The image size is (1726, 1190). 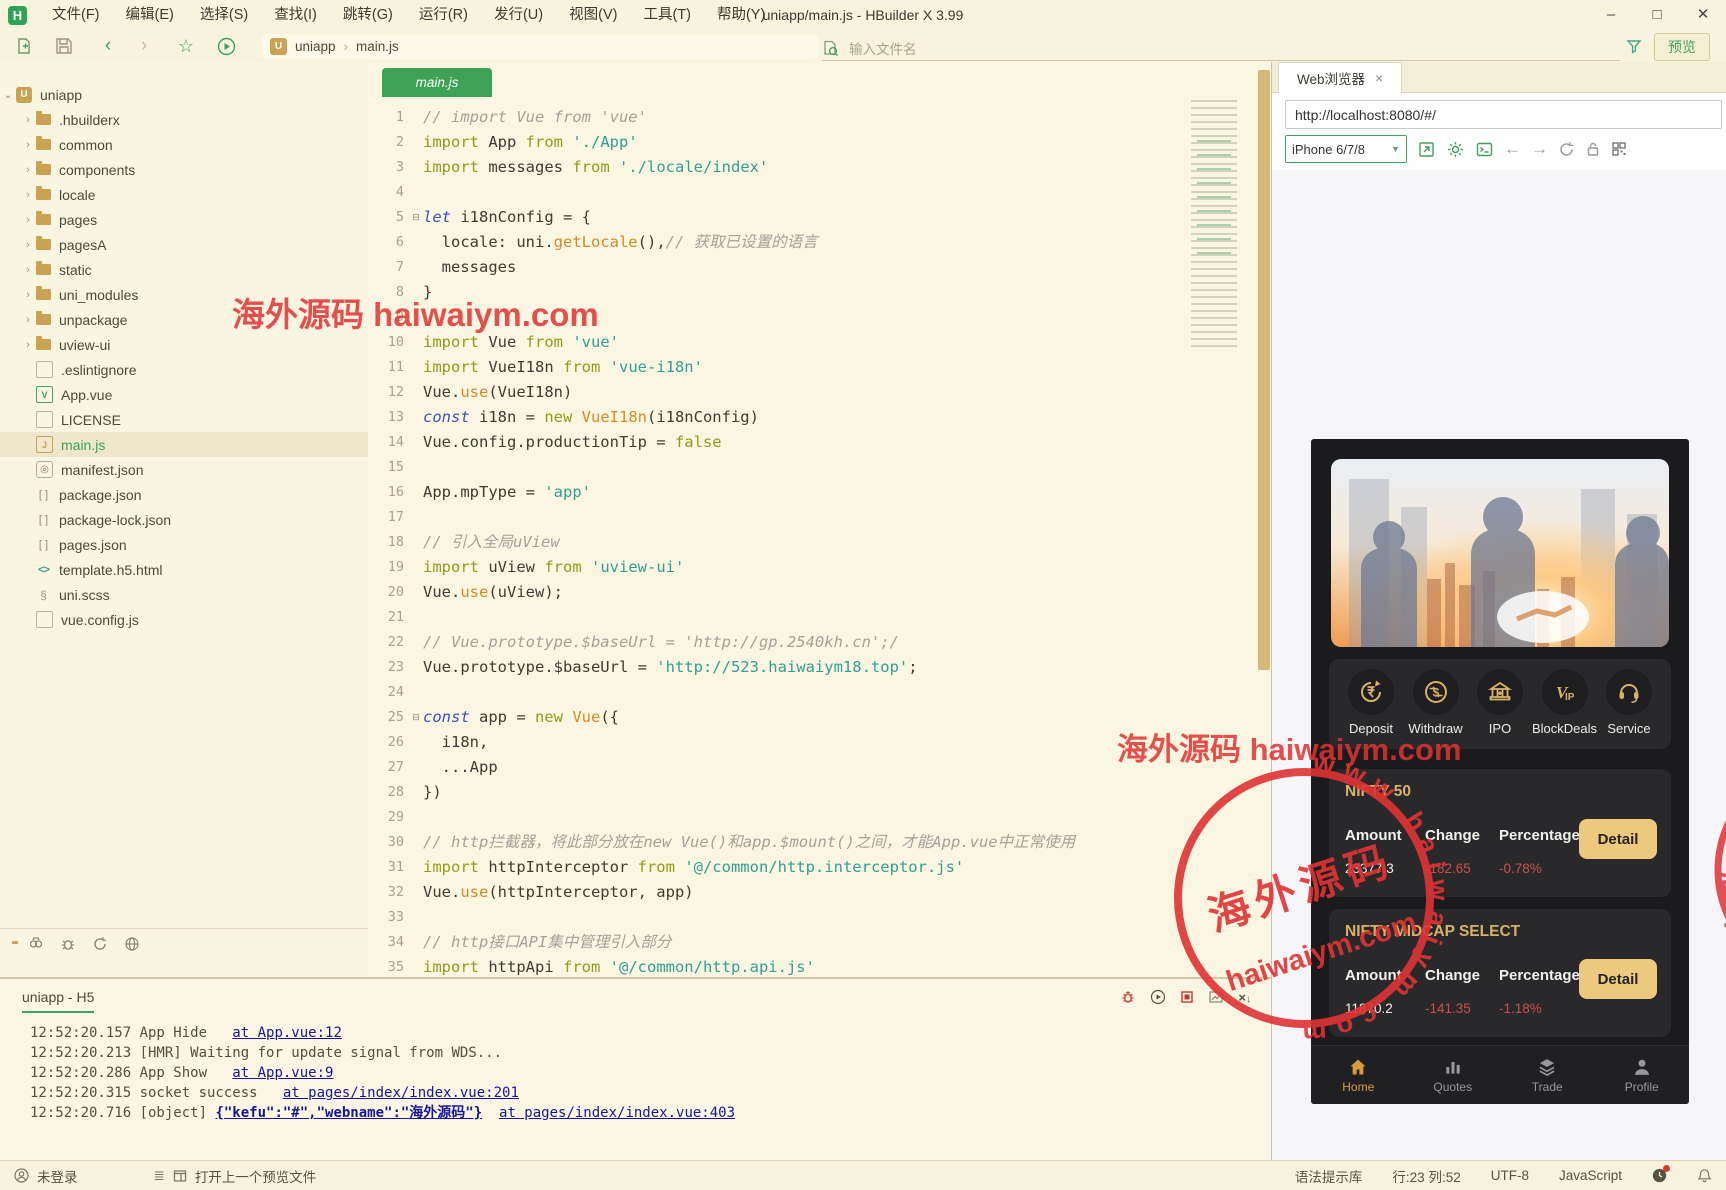 What do you see at coordinates (1503, 114) in the screenshot?
I see `url-input: http://localhost:8080/#/` at bounding box center [1503, 114].